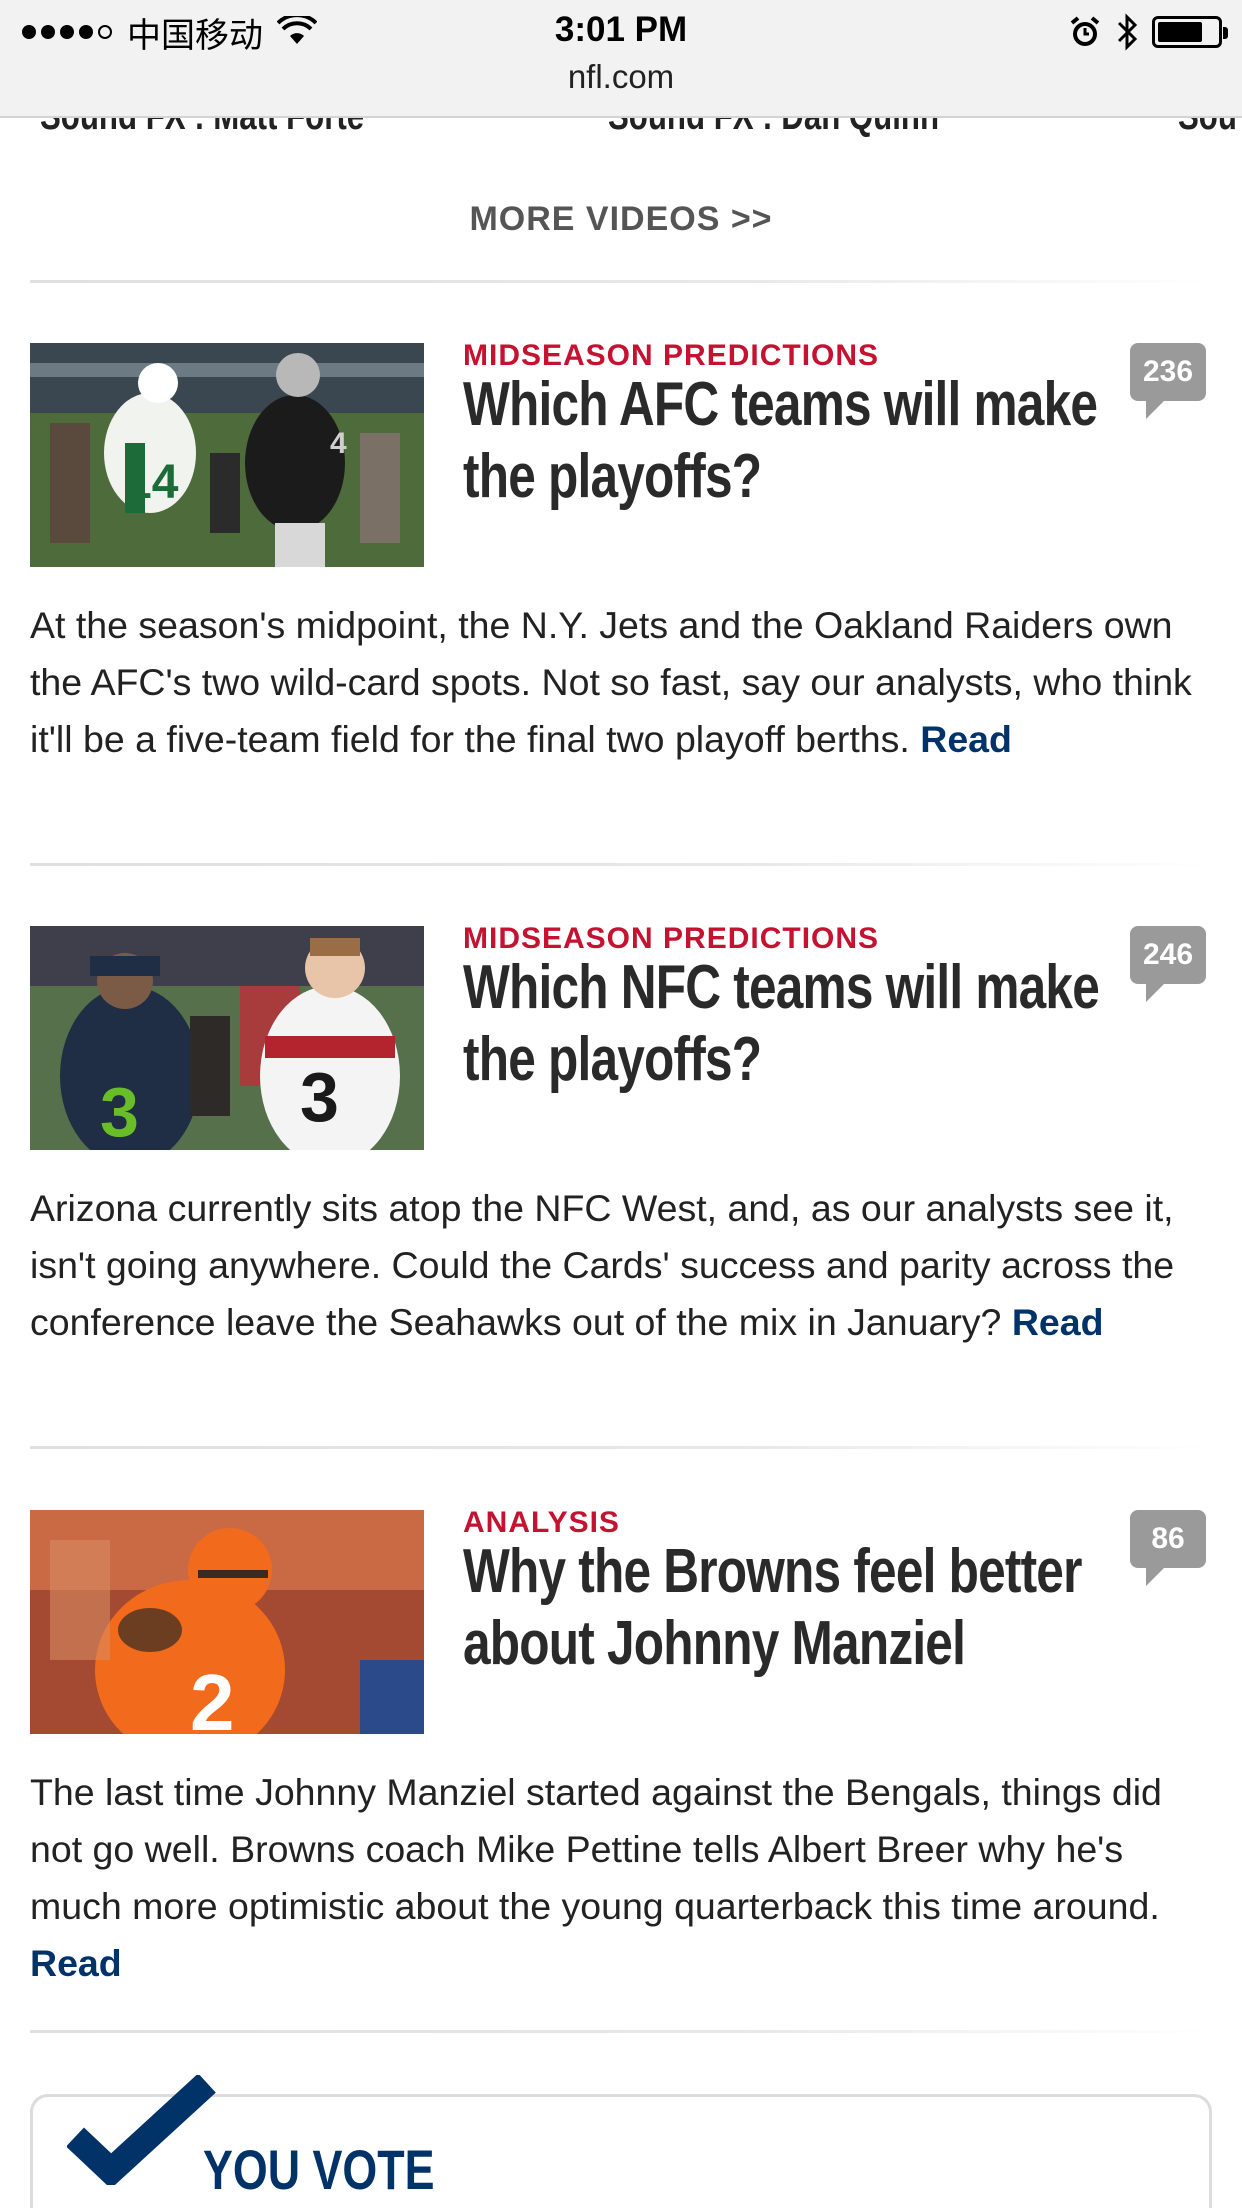 The width and height of the screenshot is (1242, 2208). I want to click on comment-count-badge: 236, so click(1168, 381).